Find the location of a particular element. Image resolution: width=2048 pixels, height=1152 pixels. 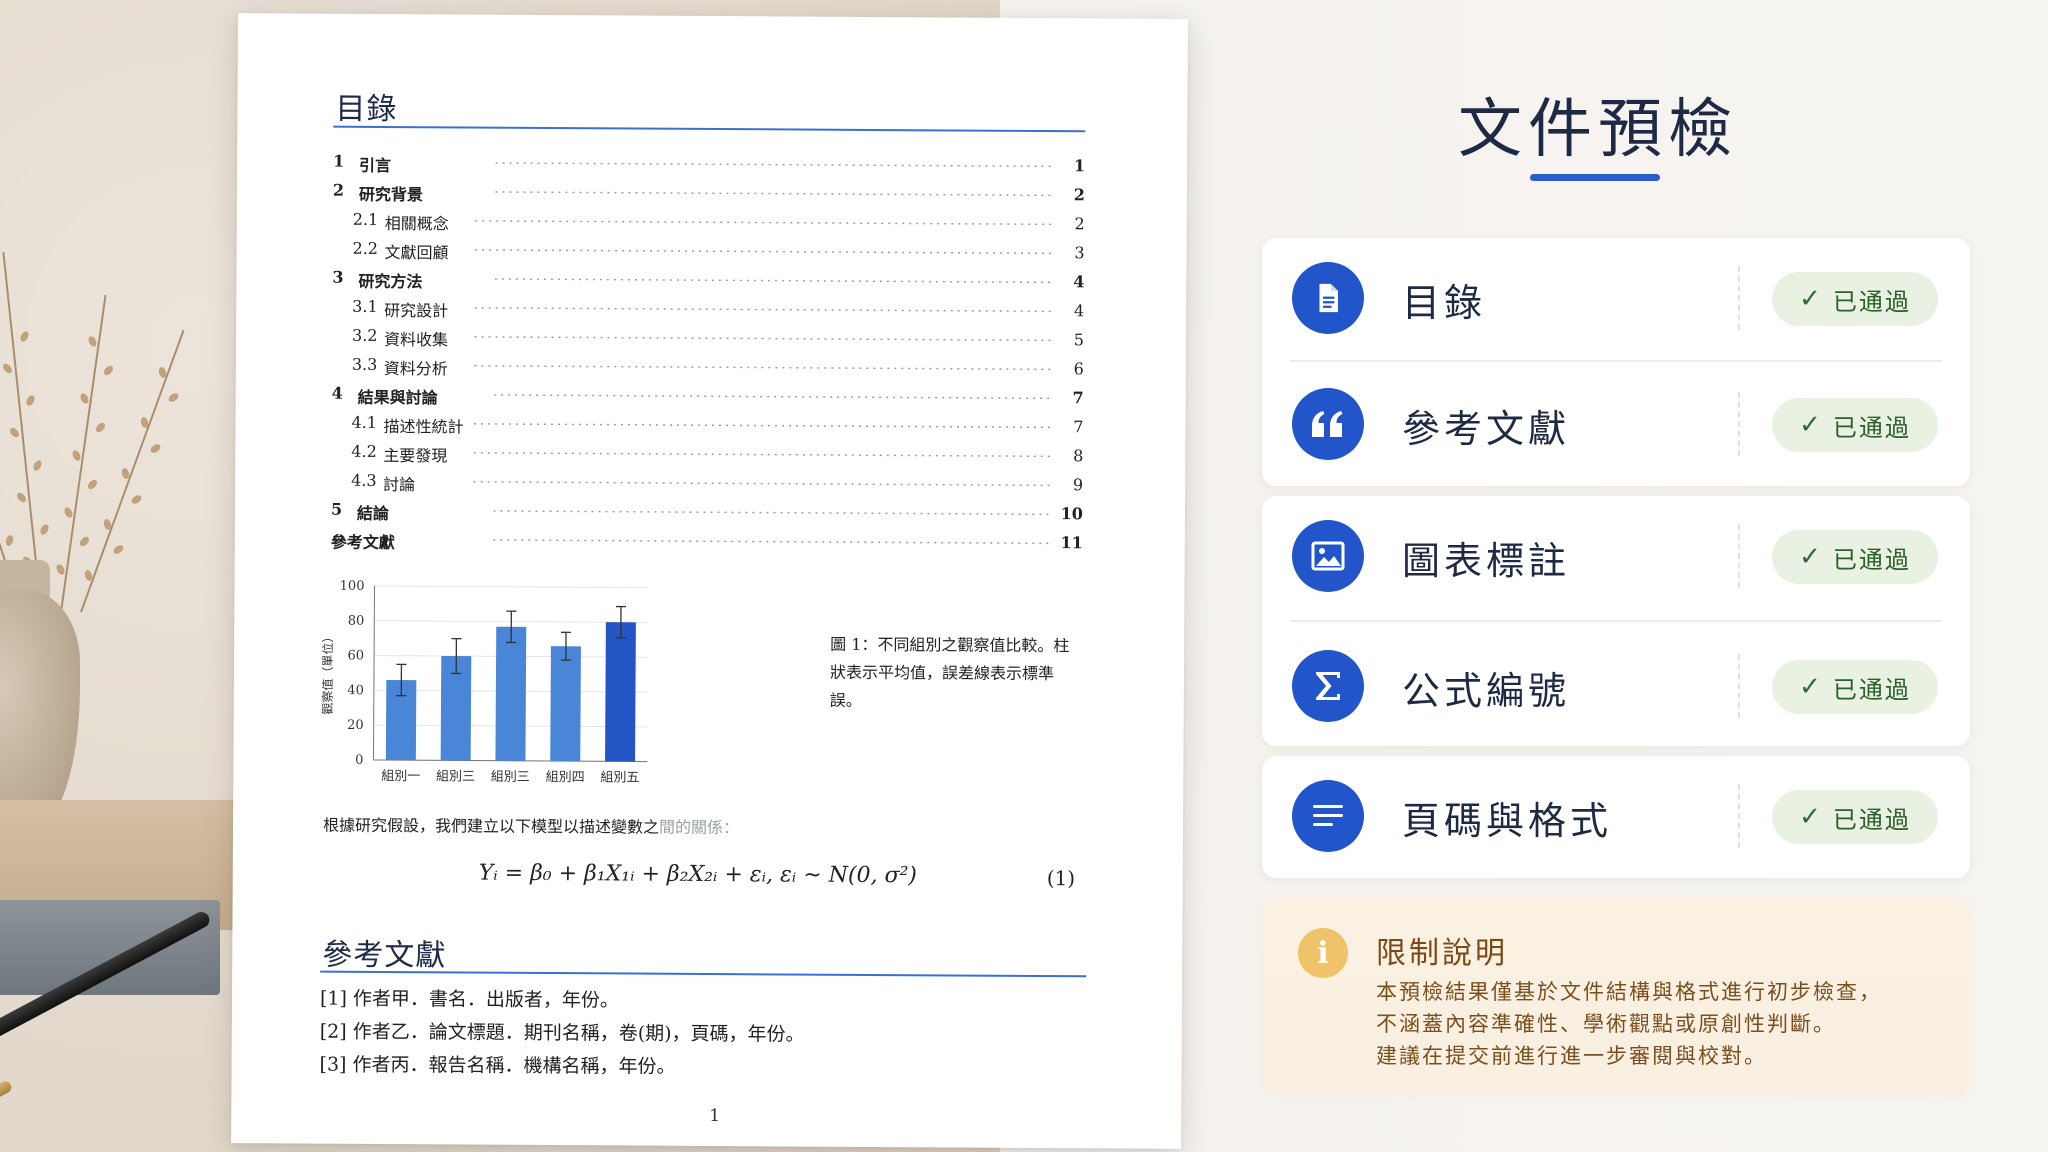

toc-row: 參考文獻 11 is located at coordinates (707, 545).